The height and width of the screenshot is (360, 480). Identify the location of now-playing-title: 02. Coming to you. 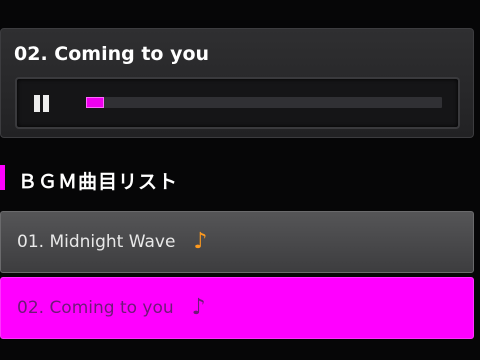
(112, 54).